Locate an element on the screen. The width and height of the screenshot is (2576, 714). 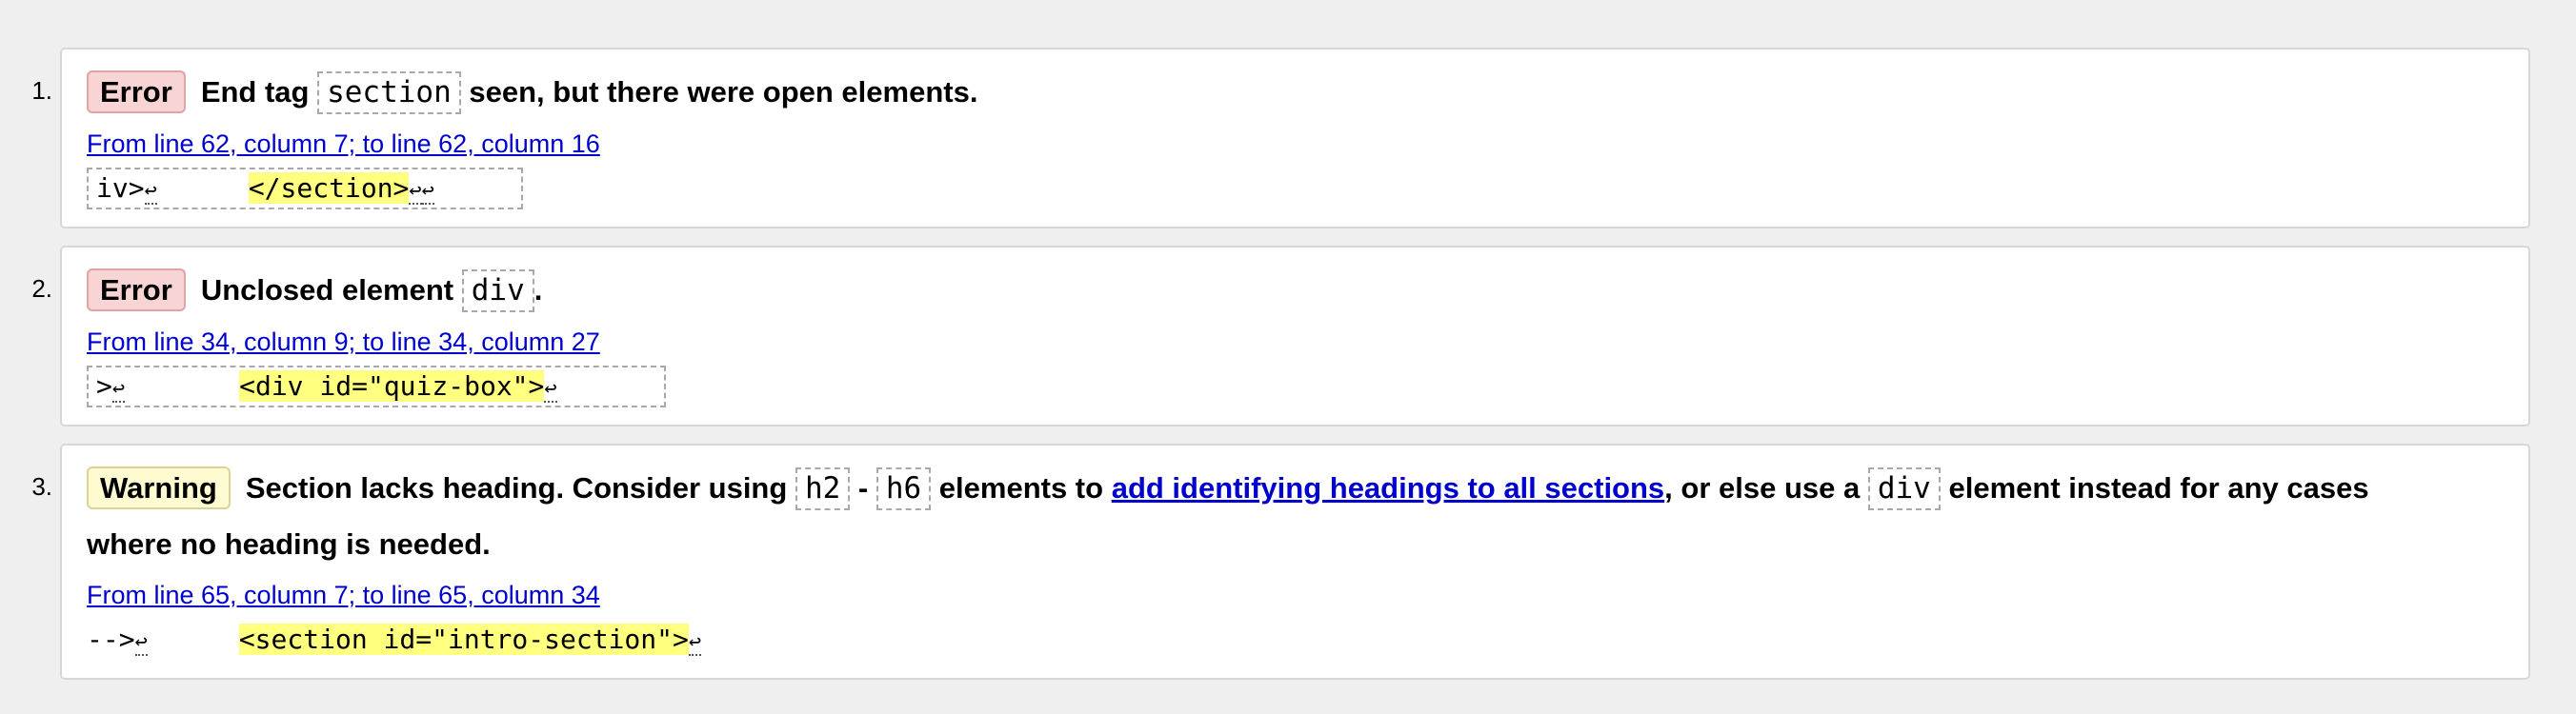
message-text: Section lacks heading. Consider using is located at coordinates (516, 488).